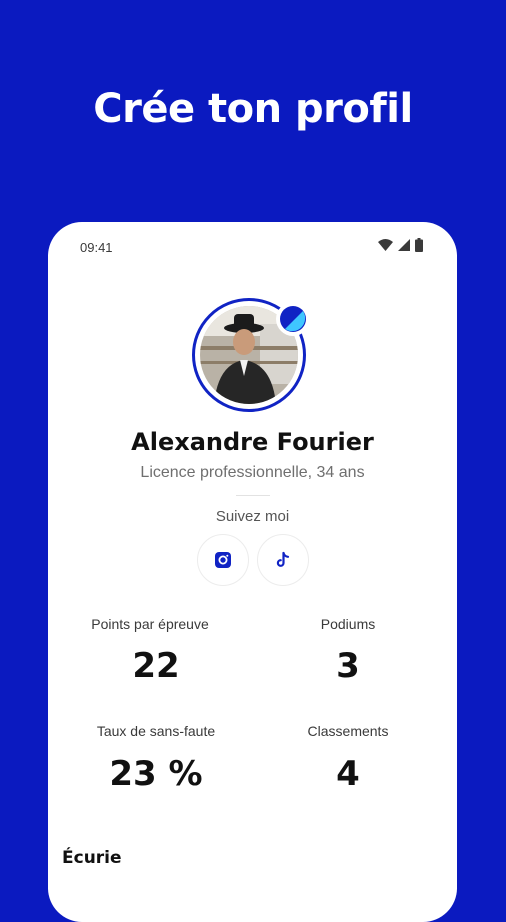 The height and width of the screenshot is (922, 506). What do you see at coordinates (96, 247) in the screenshot?
I see `status-time: 09:41` at bounding box center [96, 247].